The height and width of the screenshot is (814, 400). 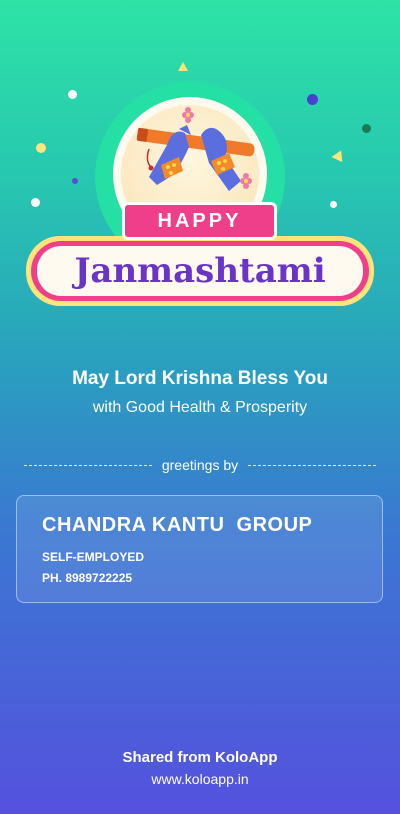 I want to click on website-link: www.koloapp.in, so click(x=200, y=779).